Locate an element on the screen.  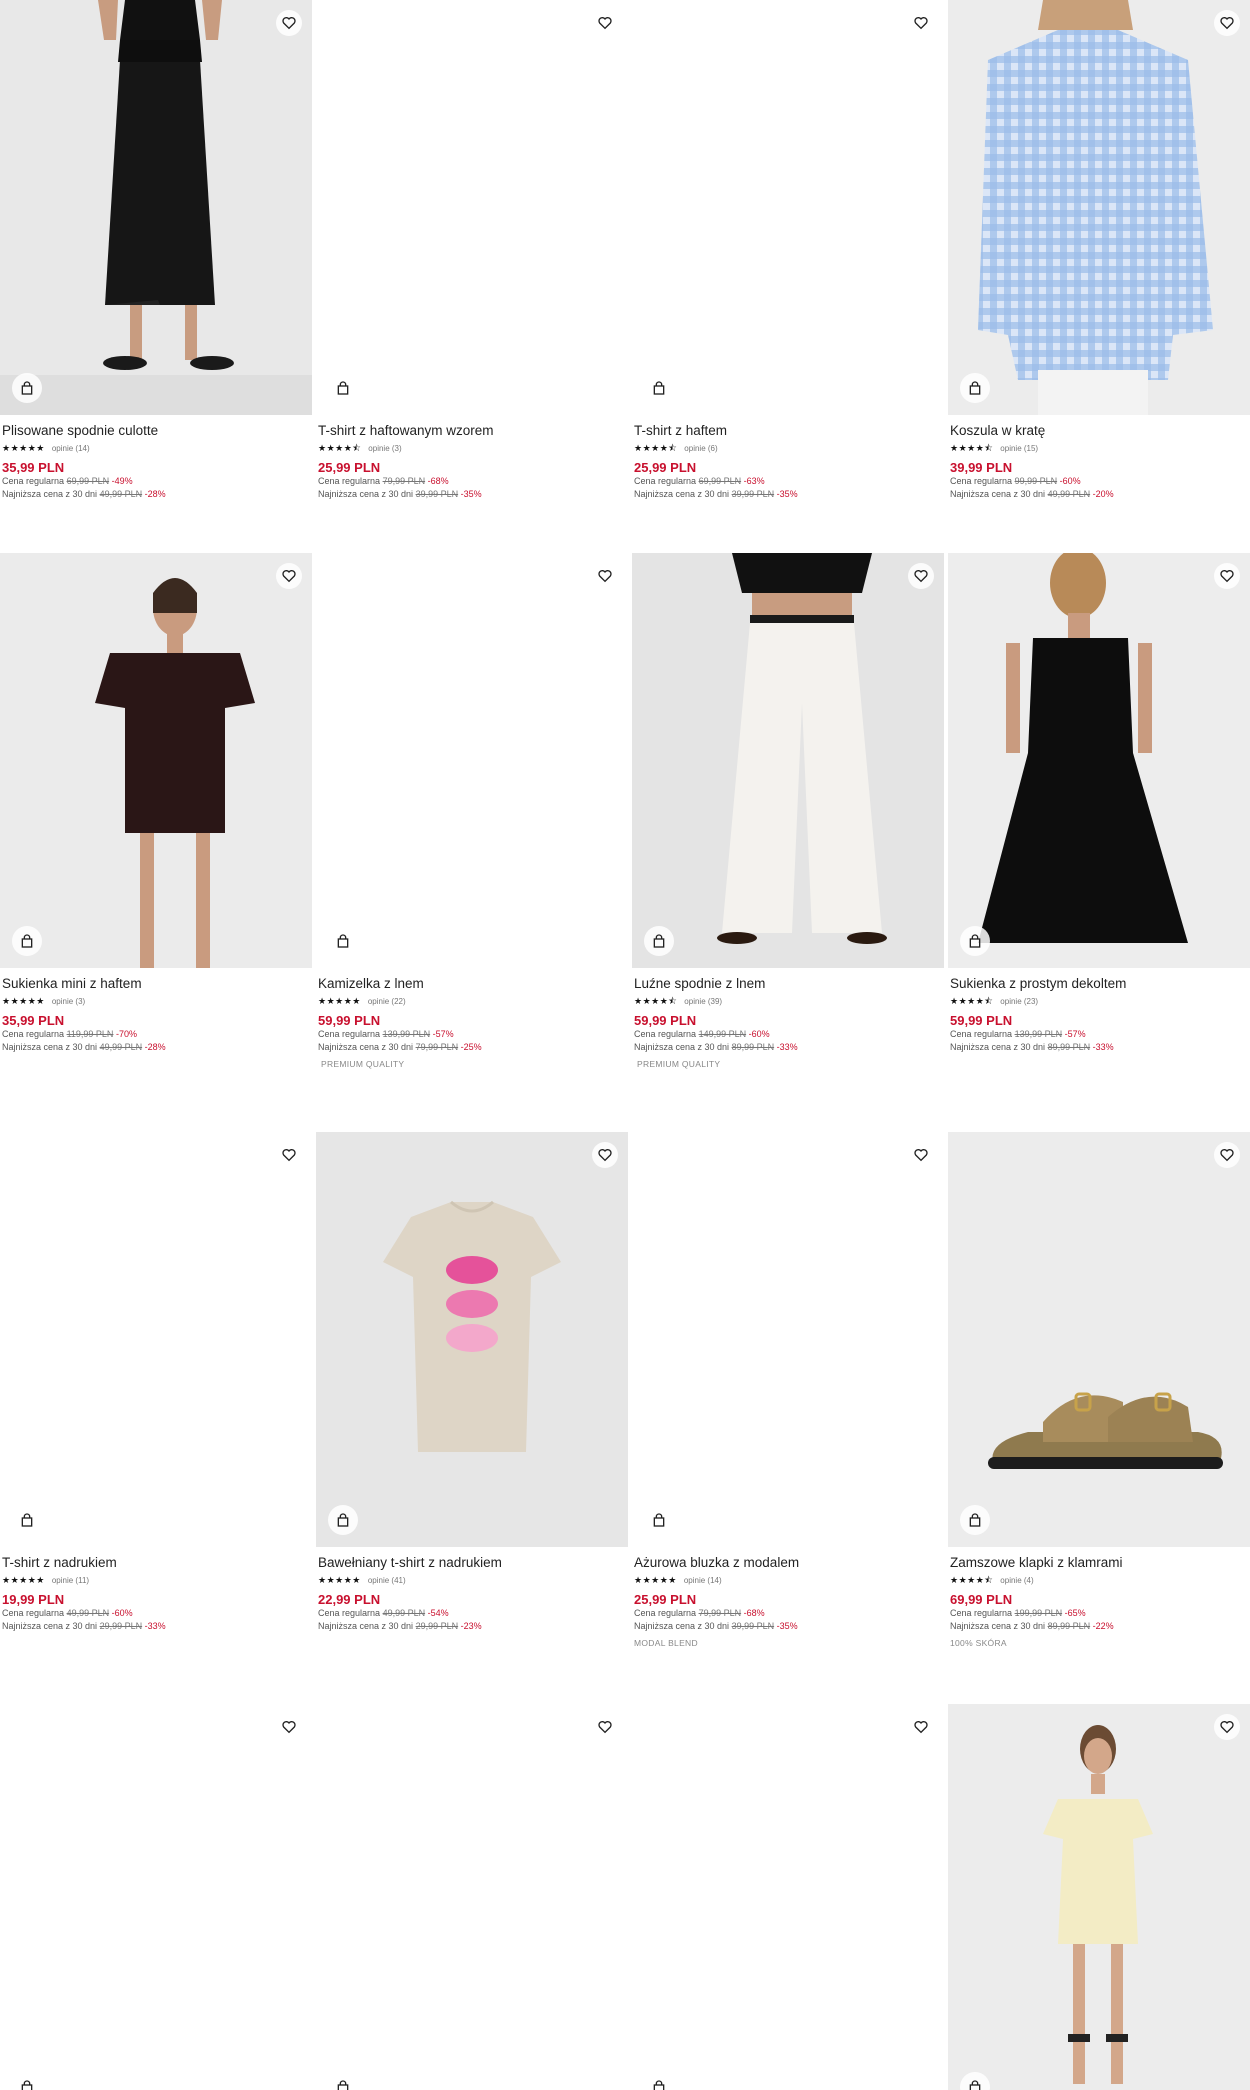
lowest-price-line: Najniższa cena z 30 dni 89,99 PLN -22% is located at coordinates (1032, 1626).